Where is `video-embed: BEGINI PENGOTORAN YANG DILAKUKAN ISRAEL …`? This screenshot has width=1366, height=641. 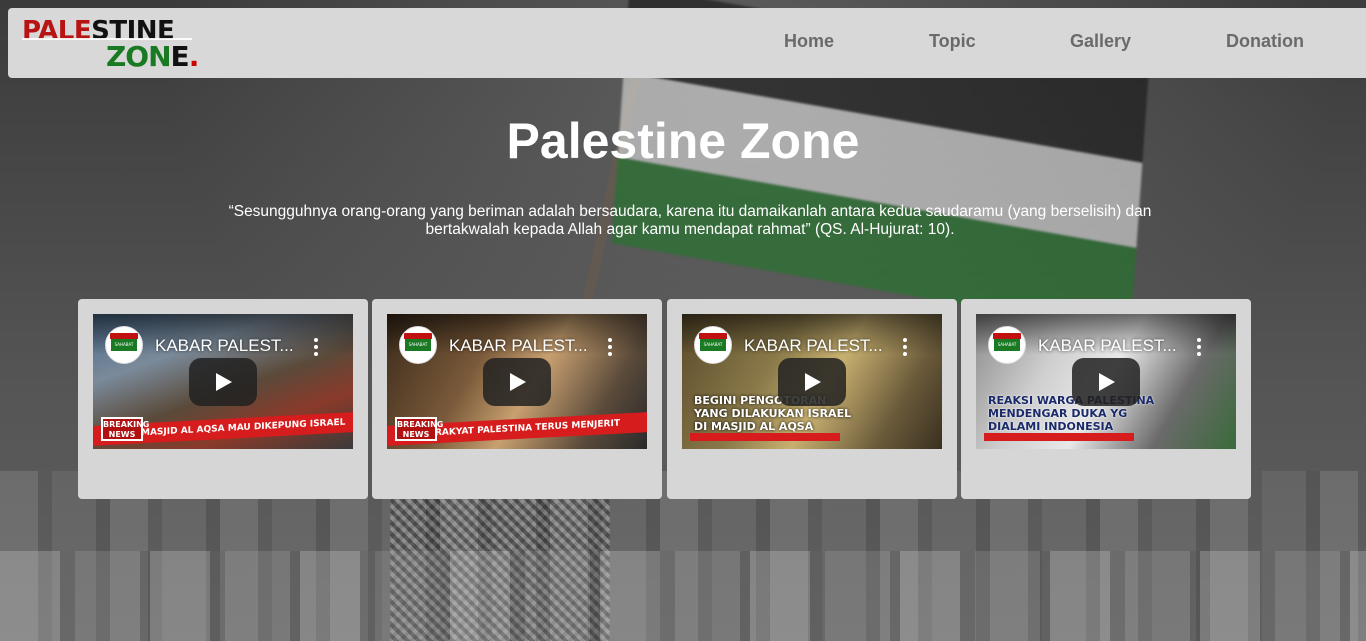 video-embed: BEGINI PENGOTORAN YANG DILAKUKAN ISRAEL … is located at coordinates (812, 381).